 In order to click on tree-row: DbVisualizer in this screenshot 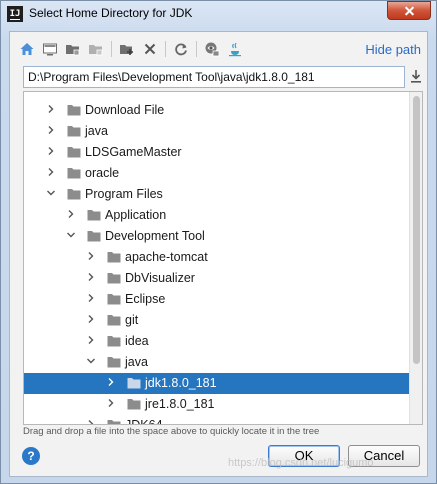, I will do `click(216, 278)`.